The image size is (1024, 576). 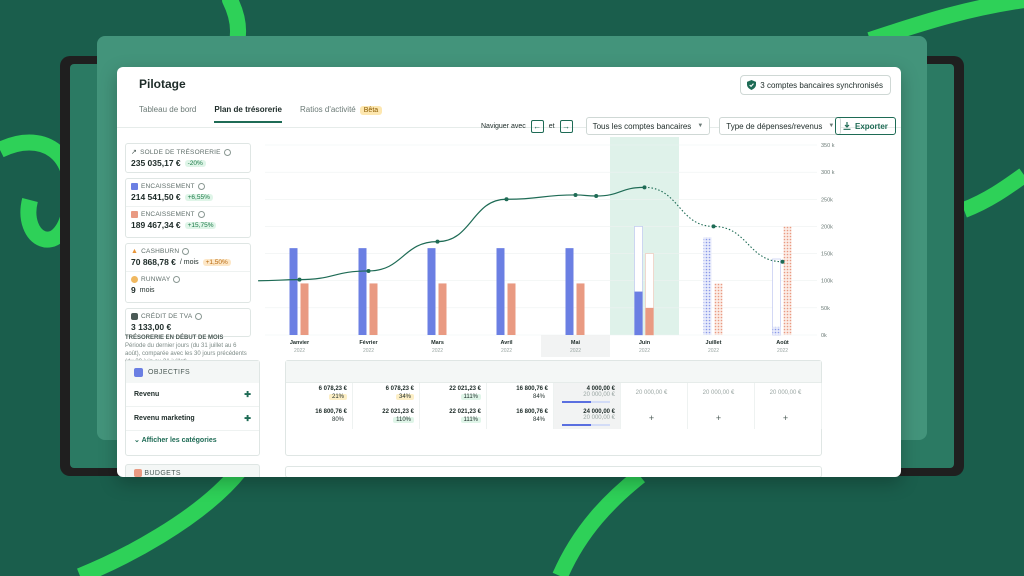 I want to click on grid-cell: 22 021,23 € 110%, so click(x=386, y=417).